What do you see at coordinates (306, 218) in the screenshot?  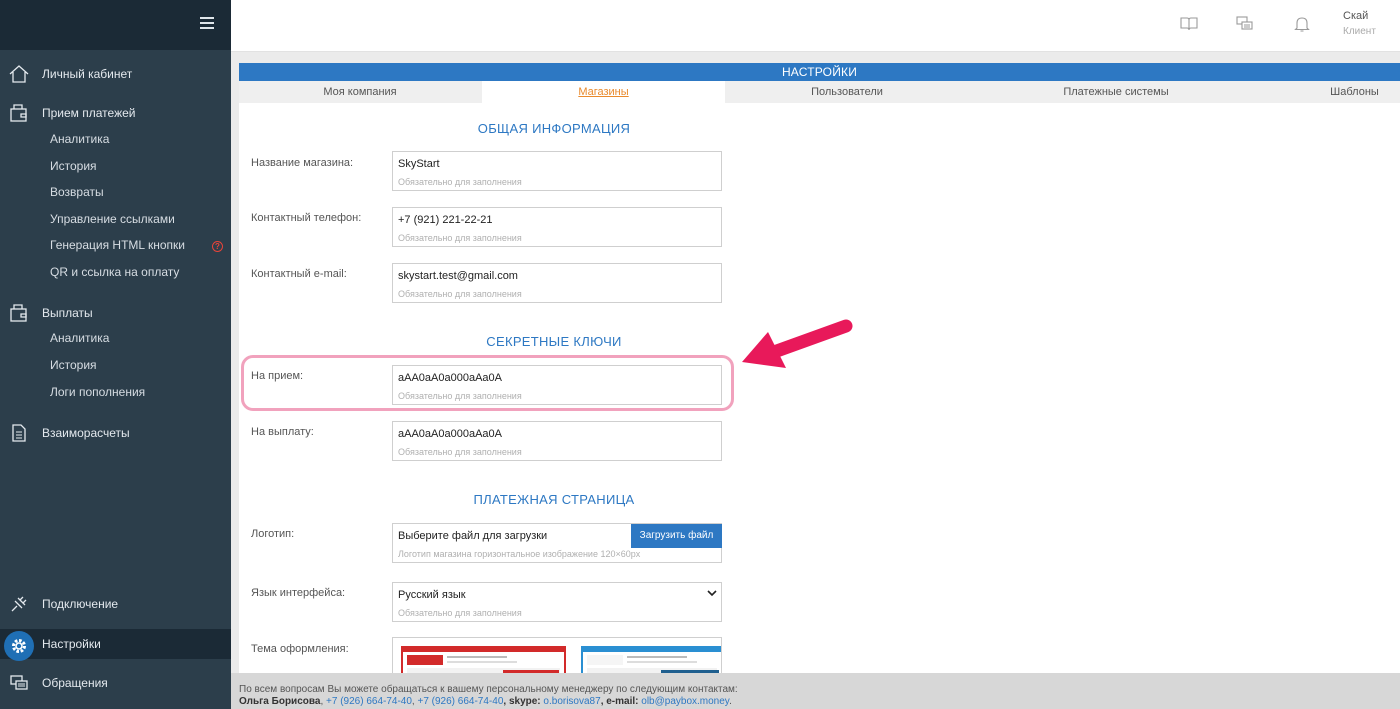 I see `phone-label: Контактный телефон:` at bounding box center [306, 218].